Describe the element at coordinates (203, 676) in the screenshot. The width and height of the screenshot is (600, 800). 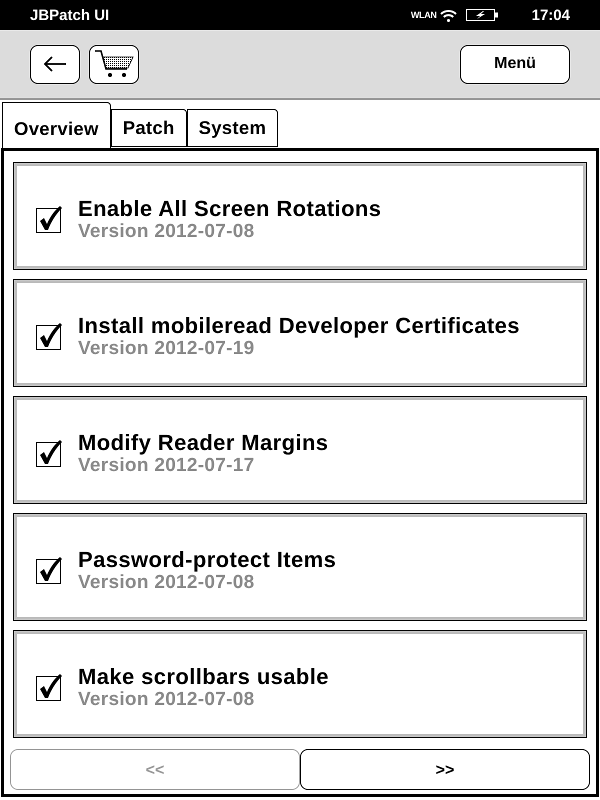
I see `patch-title: Make scrollbars usable` at that location.